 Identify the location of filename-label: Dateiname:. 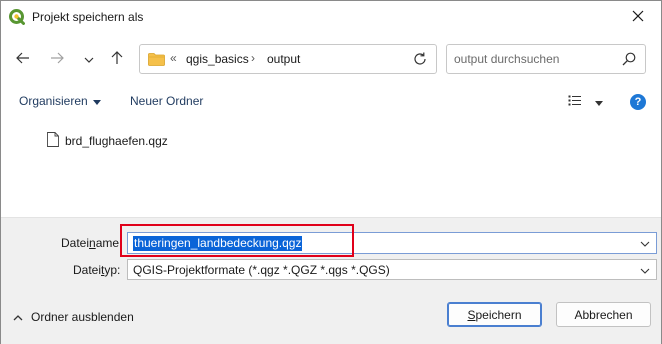
(92, 243).